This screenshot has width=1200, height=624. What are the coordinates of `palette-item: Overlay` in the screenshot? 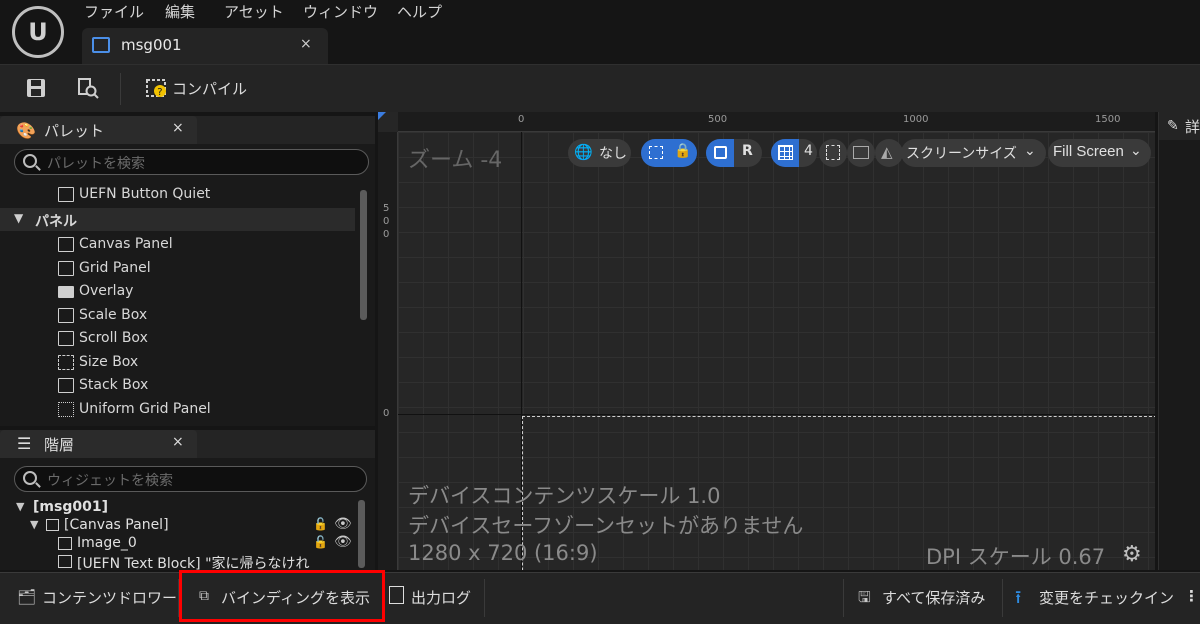 It's located at (177, 291).